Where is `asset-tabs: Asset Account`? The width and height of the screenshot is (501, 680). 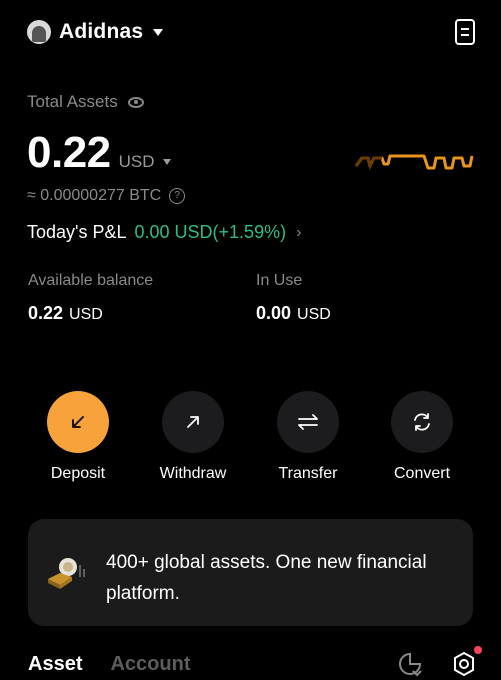
asset-tabs: Asset Account is located at coordinates (255, 663).